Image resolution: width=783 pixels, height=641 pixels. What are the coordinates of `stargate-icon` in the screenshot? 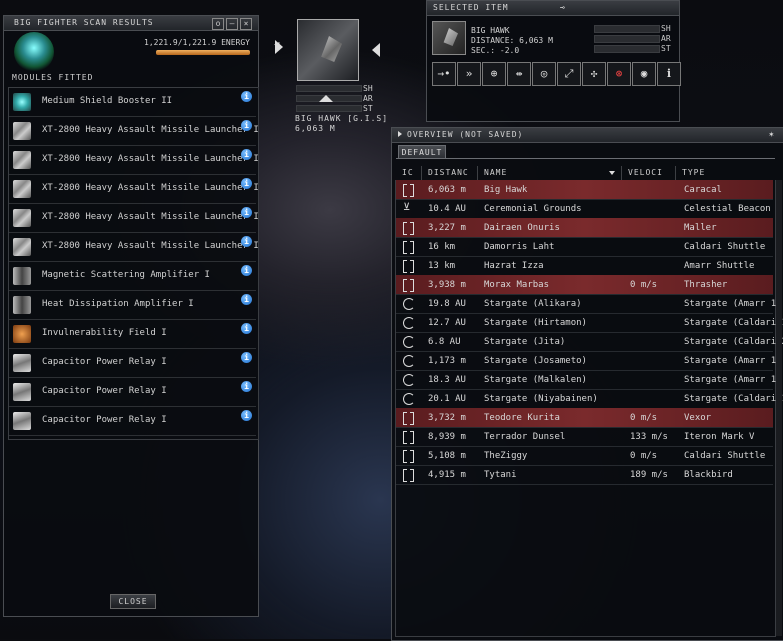 It's located at (409, 399).